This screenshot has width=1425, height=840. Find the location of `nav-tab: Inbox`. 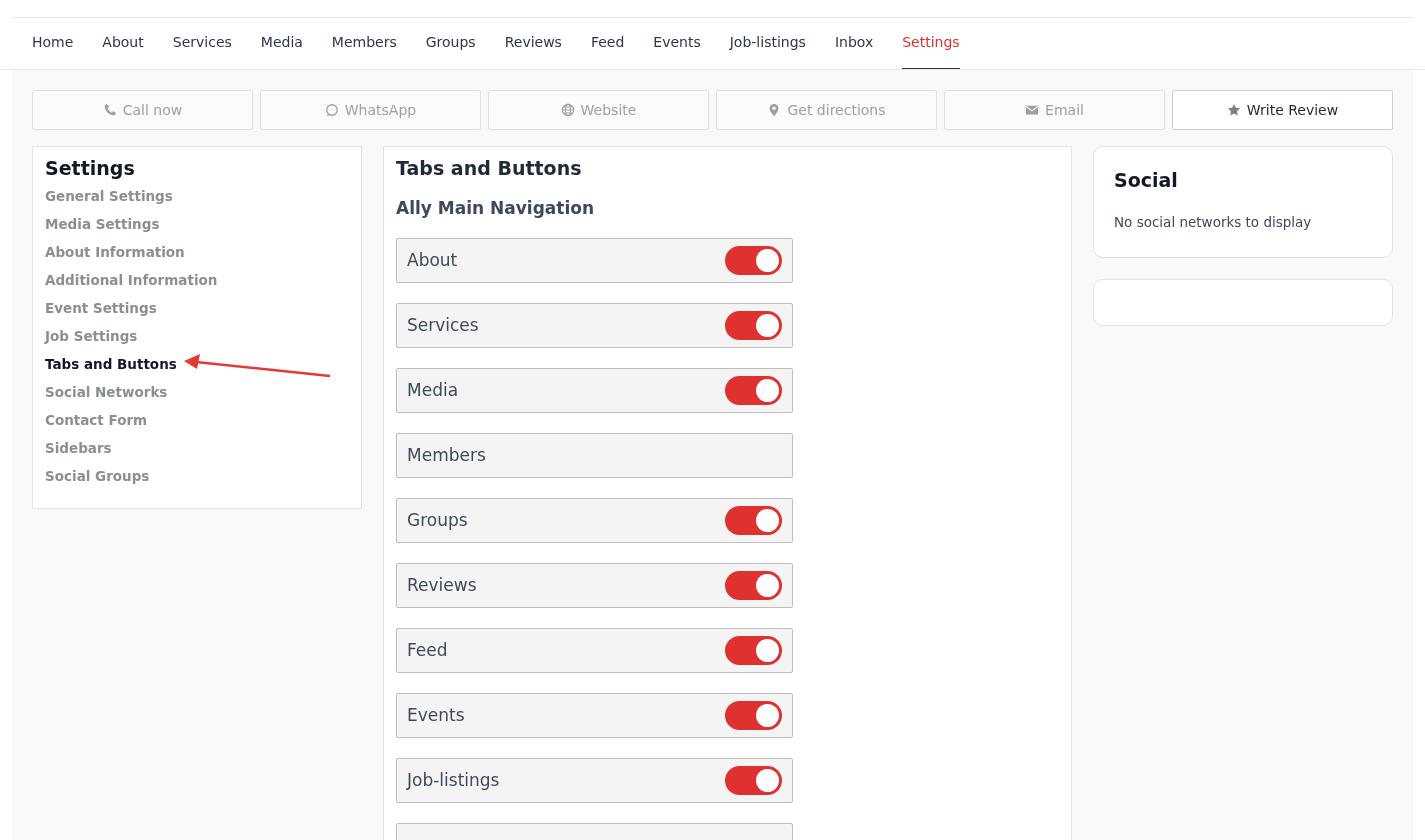

nav-tab: Inbox is located at coordinates (854, 43).